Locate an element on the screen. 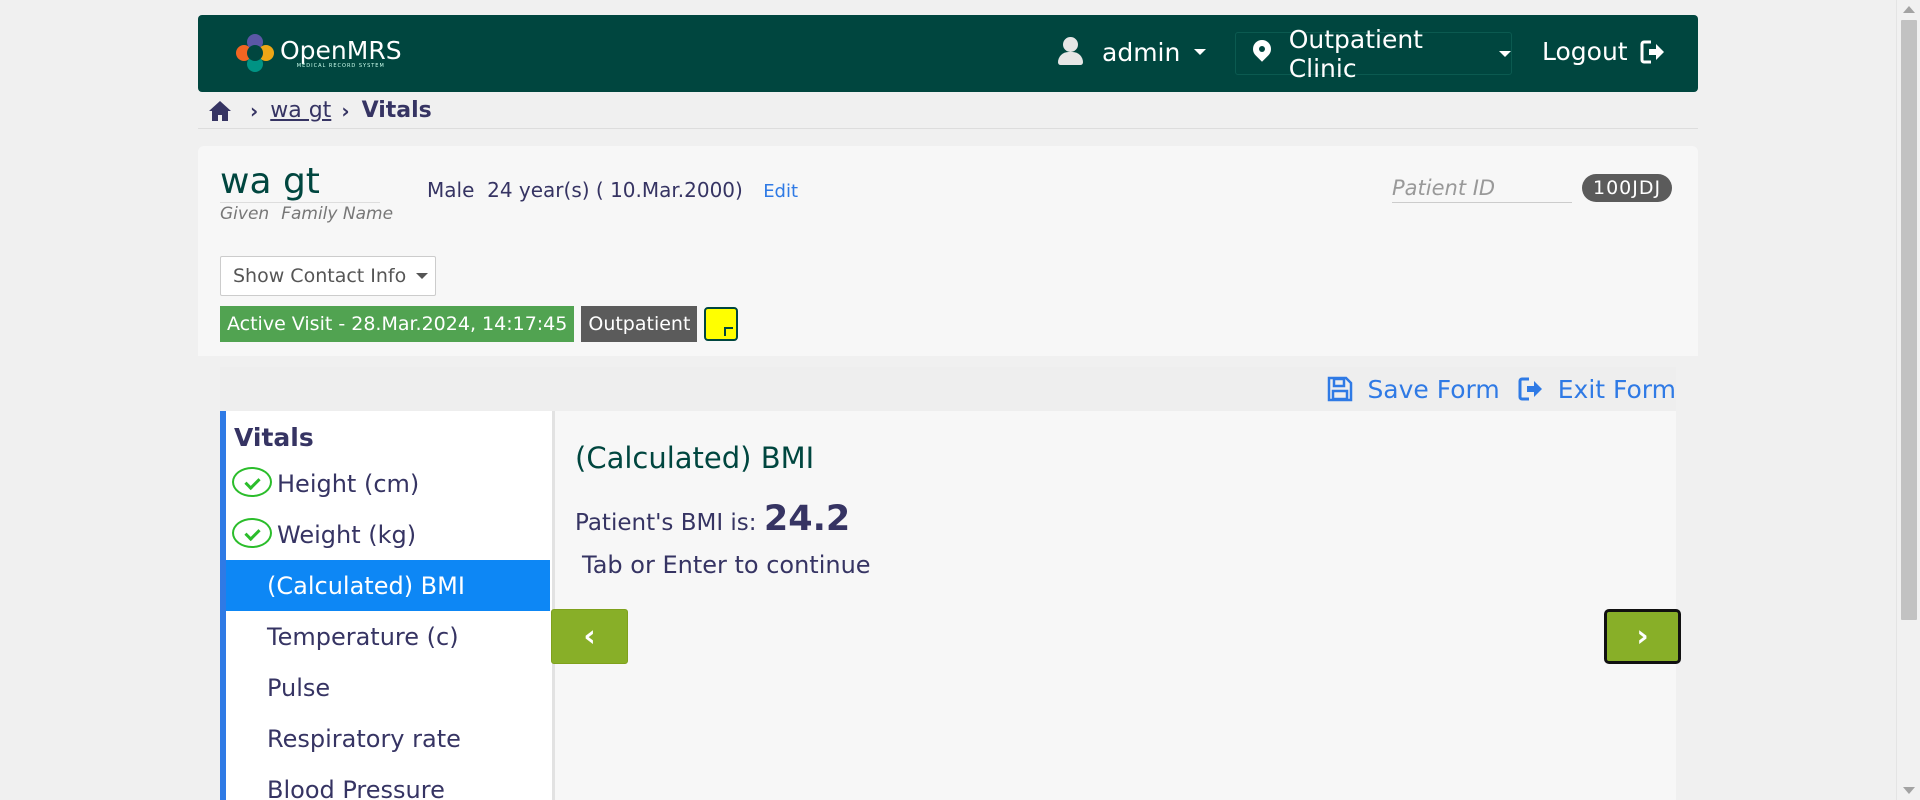  scroll-down-arrow-icon is located at coordinates (1909, 790).